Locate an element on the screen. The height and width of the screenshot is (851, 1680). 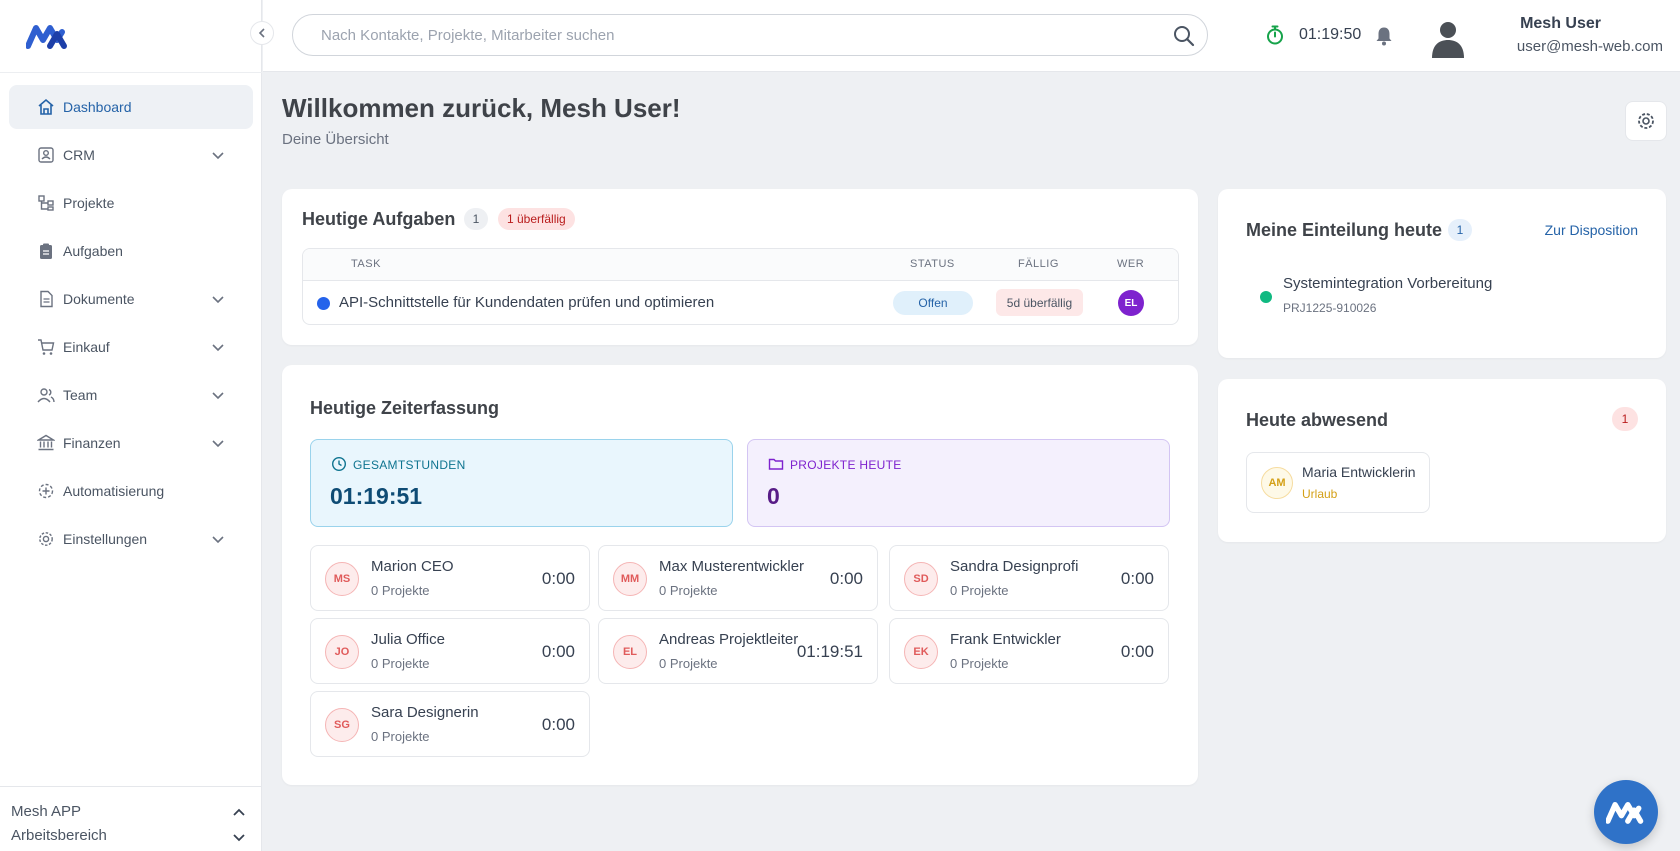
automation-icon is located at coordinates (46, 491).